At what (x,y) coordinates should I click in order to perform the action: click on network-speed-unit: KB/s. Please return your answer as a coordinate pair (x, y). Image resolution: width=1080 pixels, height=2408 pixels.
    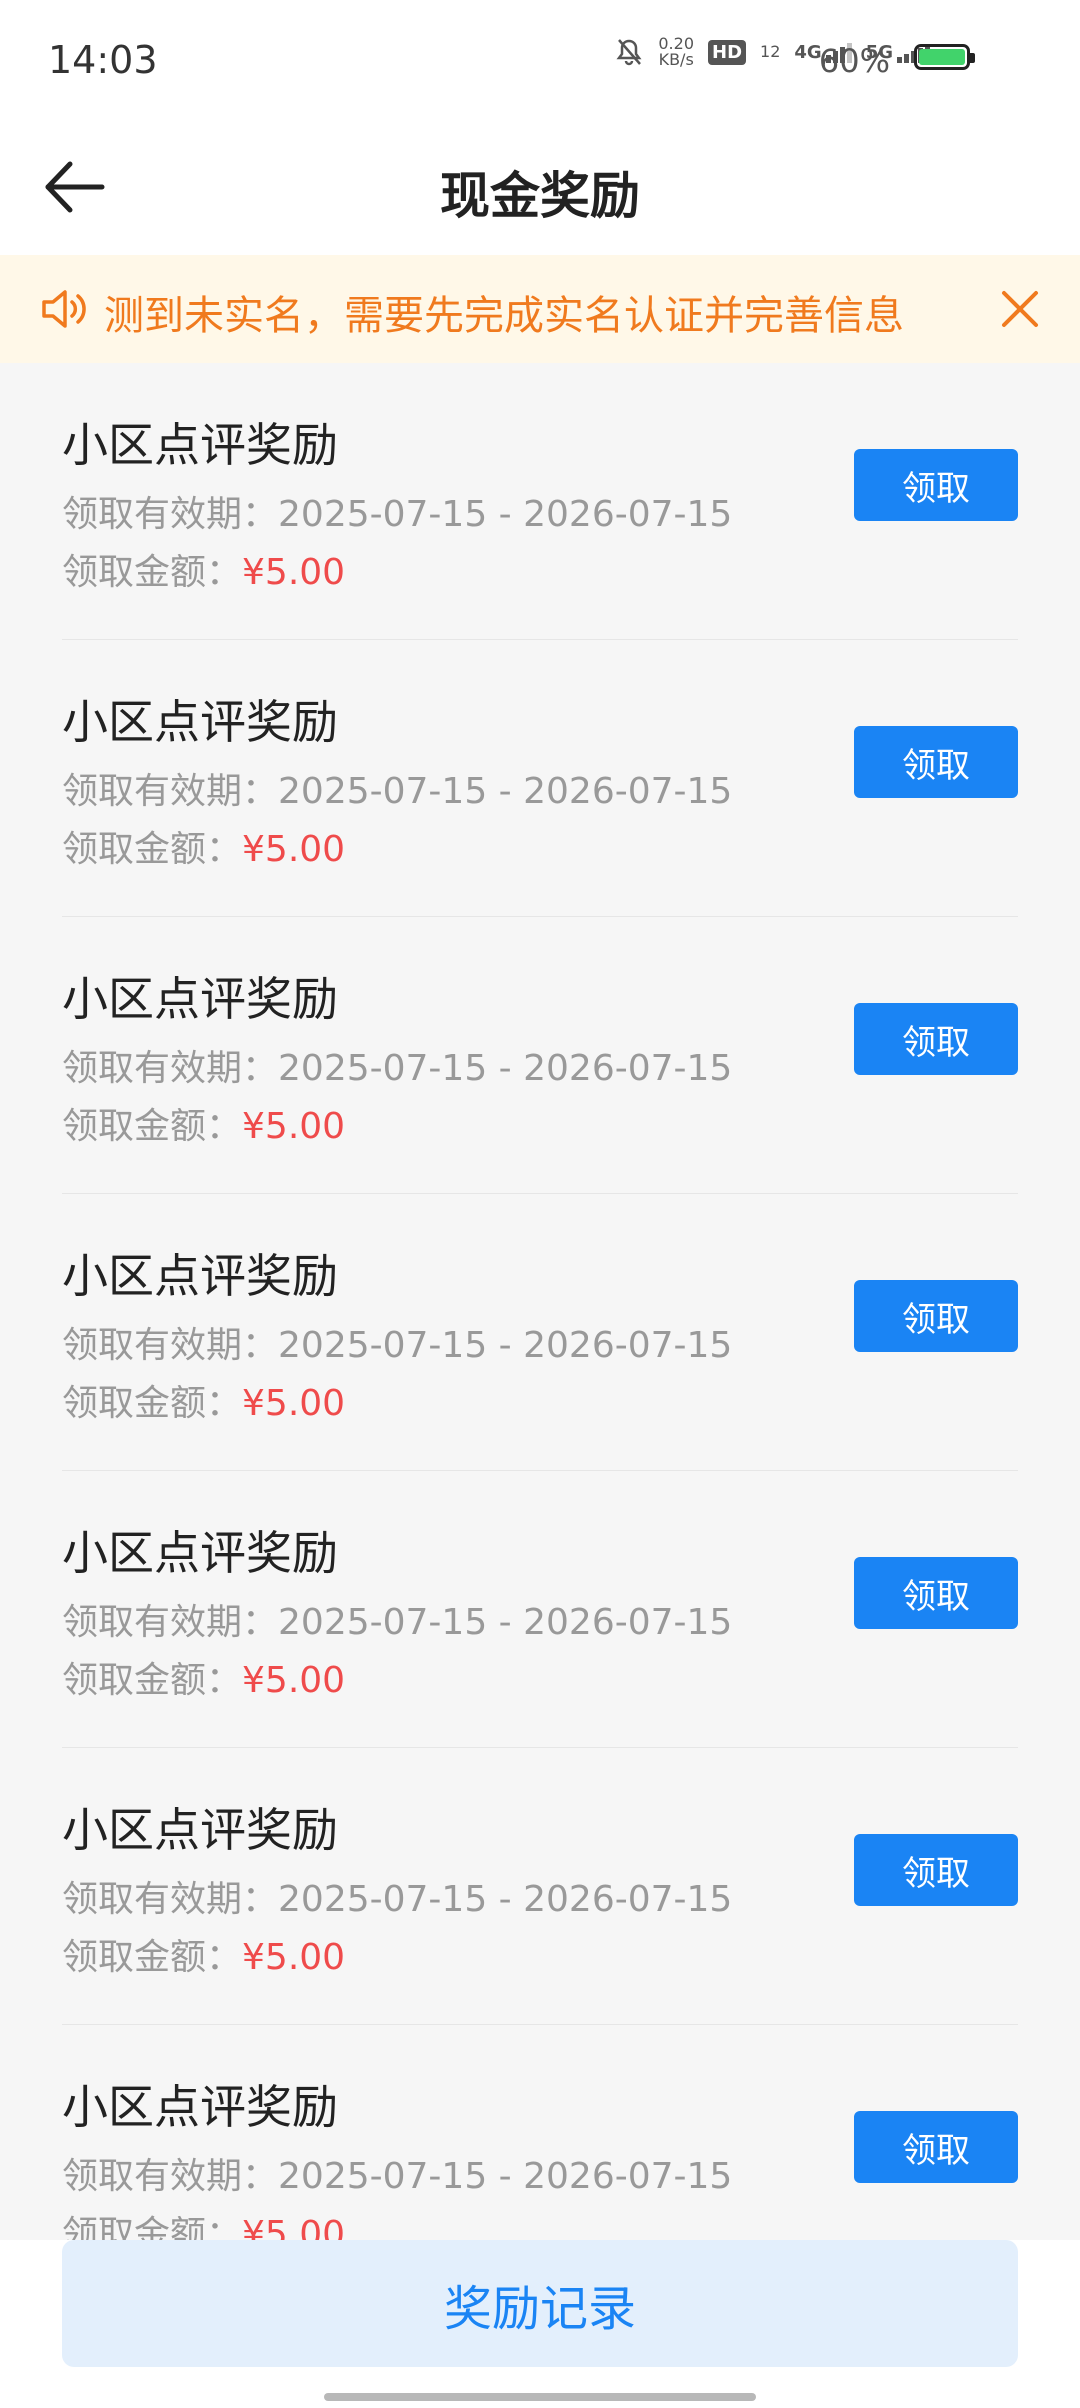
    Looking at the image, I should click on (676, 59).